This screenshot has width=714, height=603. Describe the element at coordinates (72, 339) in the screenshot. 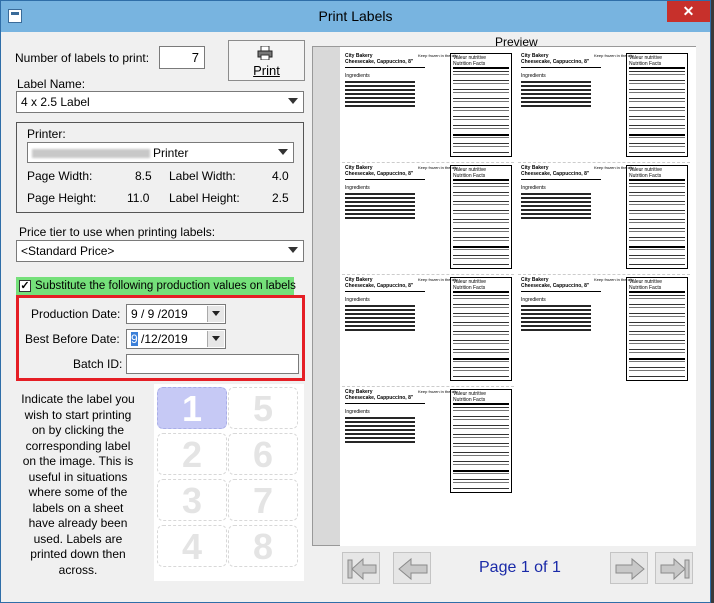

I see `best-before-label: Best Before Date:` at that location.